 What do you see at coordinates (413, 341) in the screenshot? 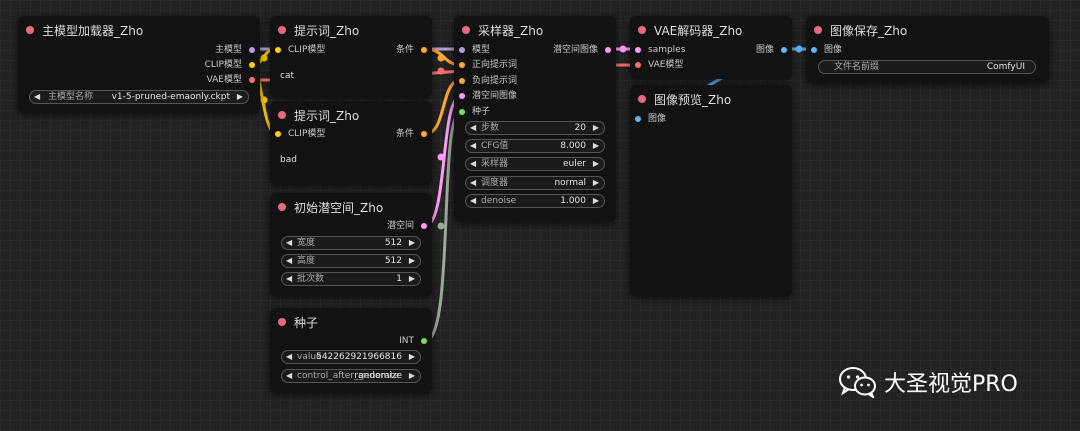
I see `output-int: INT` at bounding box center [413, 341].